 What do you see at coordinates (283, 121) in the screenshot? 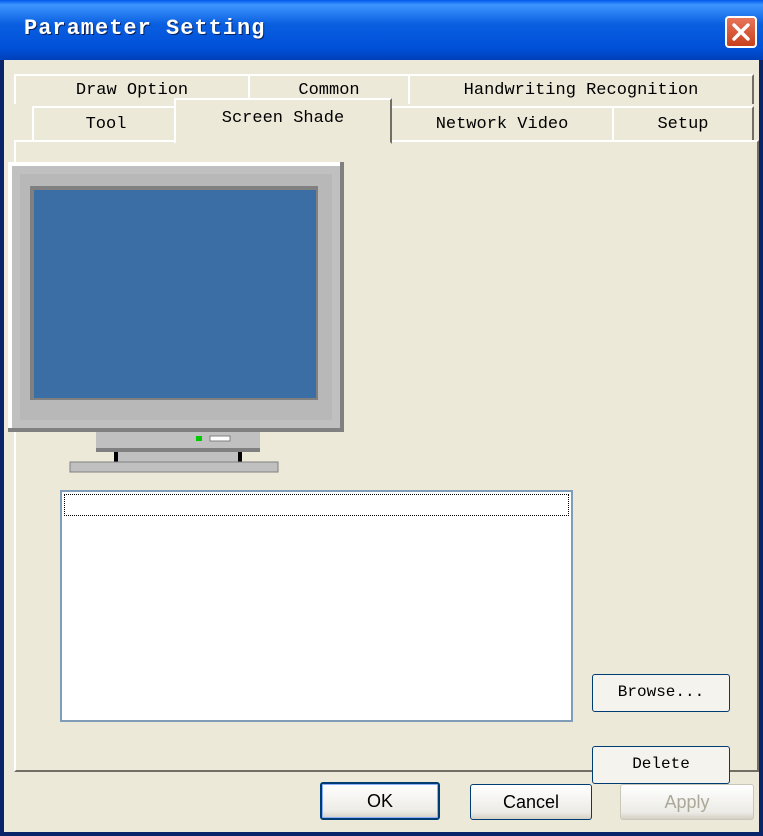
I see `tab-screen-shade: Screen Shade` at bounding box center [283, 121].